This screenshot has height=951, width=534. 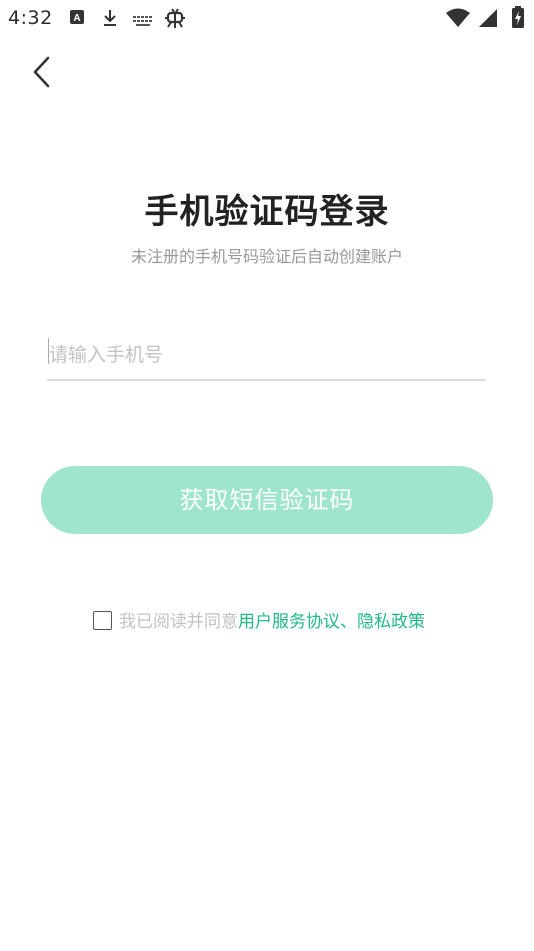 I want to click on phone-field, so click(x=267, y=357).